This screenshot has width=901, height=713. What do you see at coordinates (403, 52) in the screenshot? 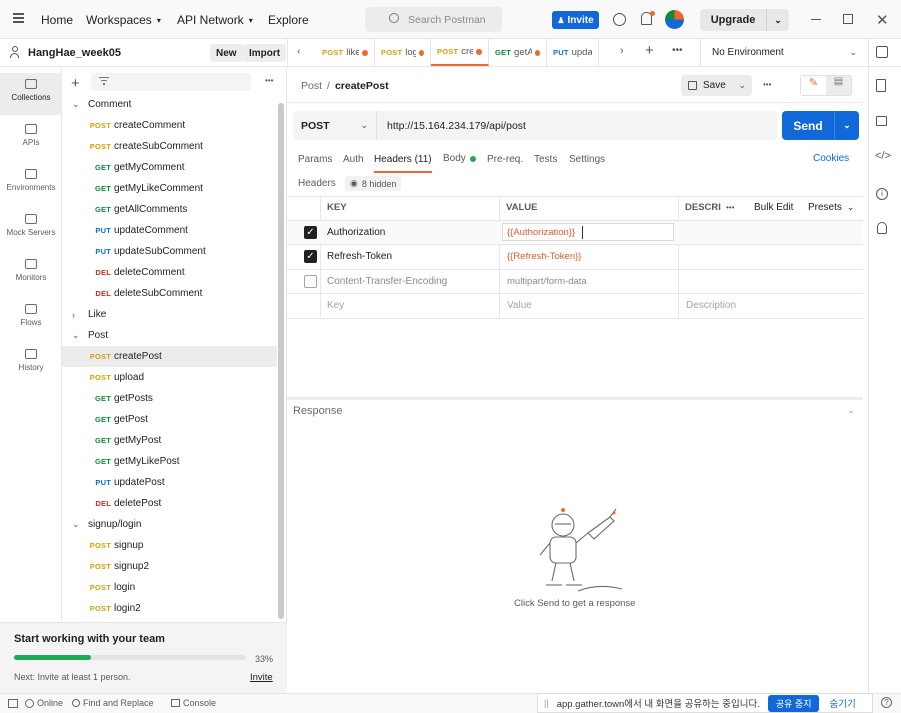
I see `request-tab: POST log` at bounding box center [403, 52].